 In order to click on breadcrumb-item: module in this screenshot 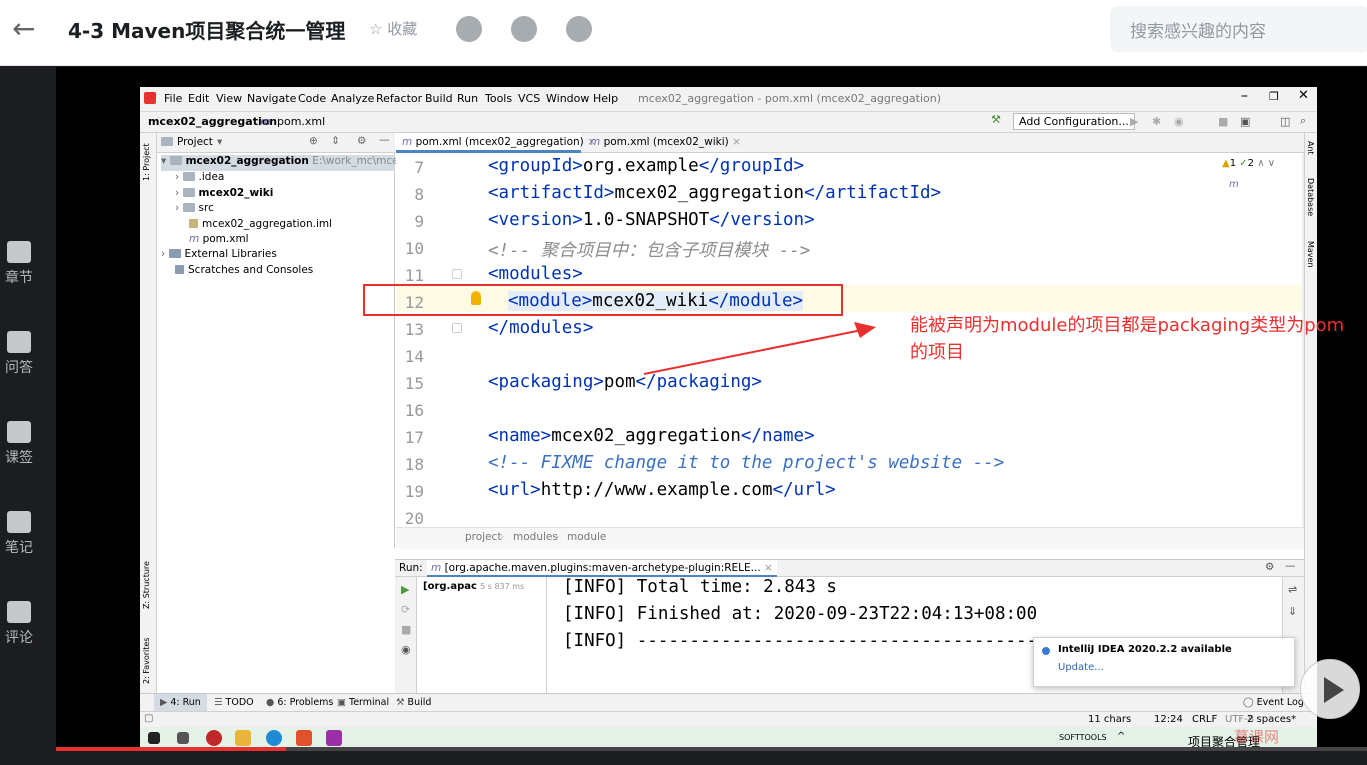, I will do `click(586, 537)`.